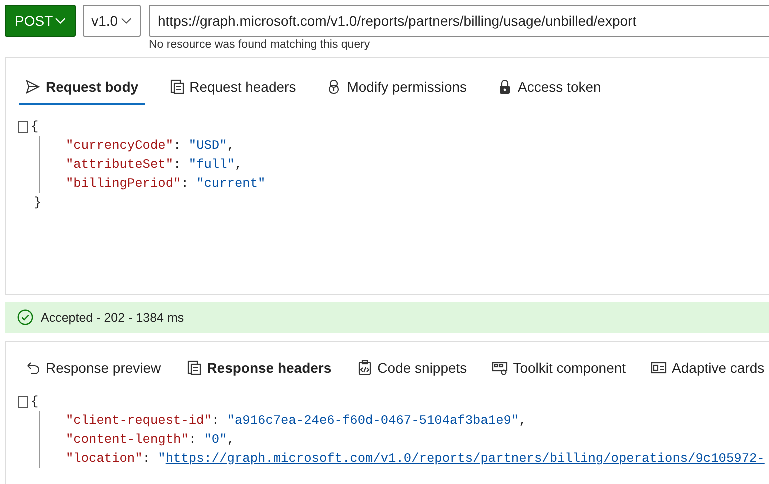 This screenshot has height=484, width=769. Describe the element at coordinates (33, 368) in the screenshot. I see `undo-icon` at that location.